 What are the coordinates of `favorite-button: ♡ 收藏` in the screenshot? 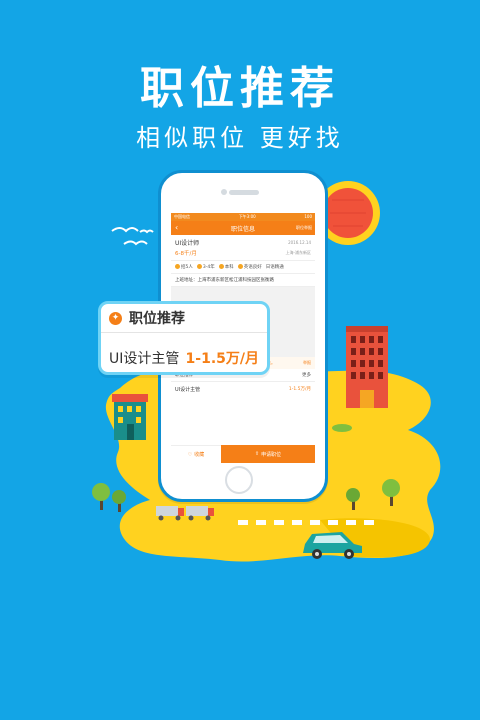 It's located at (196, 454).